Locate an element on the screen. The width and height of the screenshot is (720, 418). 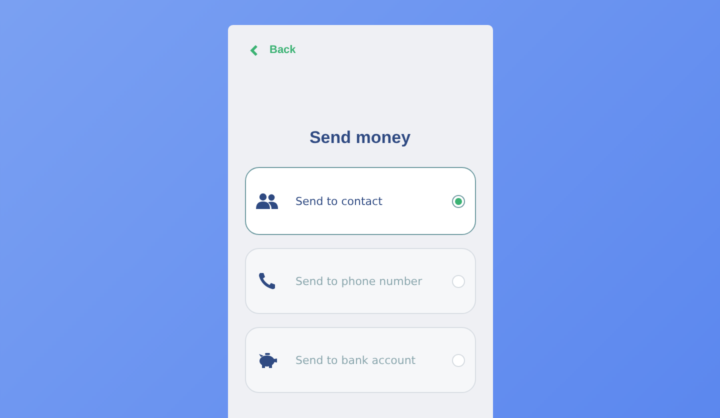
page-title: Send money is located at coordinates (360, 138).